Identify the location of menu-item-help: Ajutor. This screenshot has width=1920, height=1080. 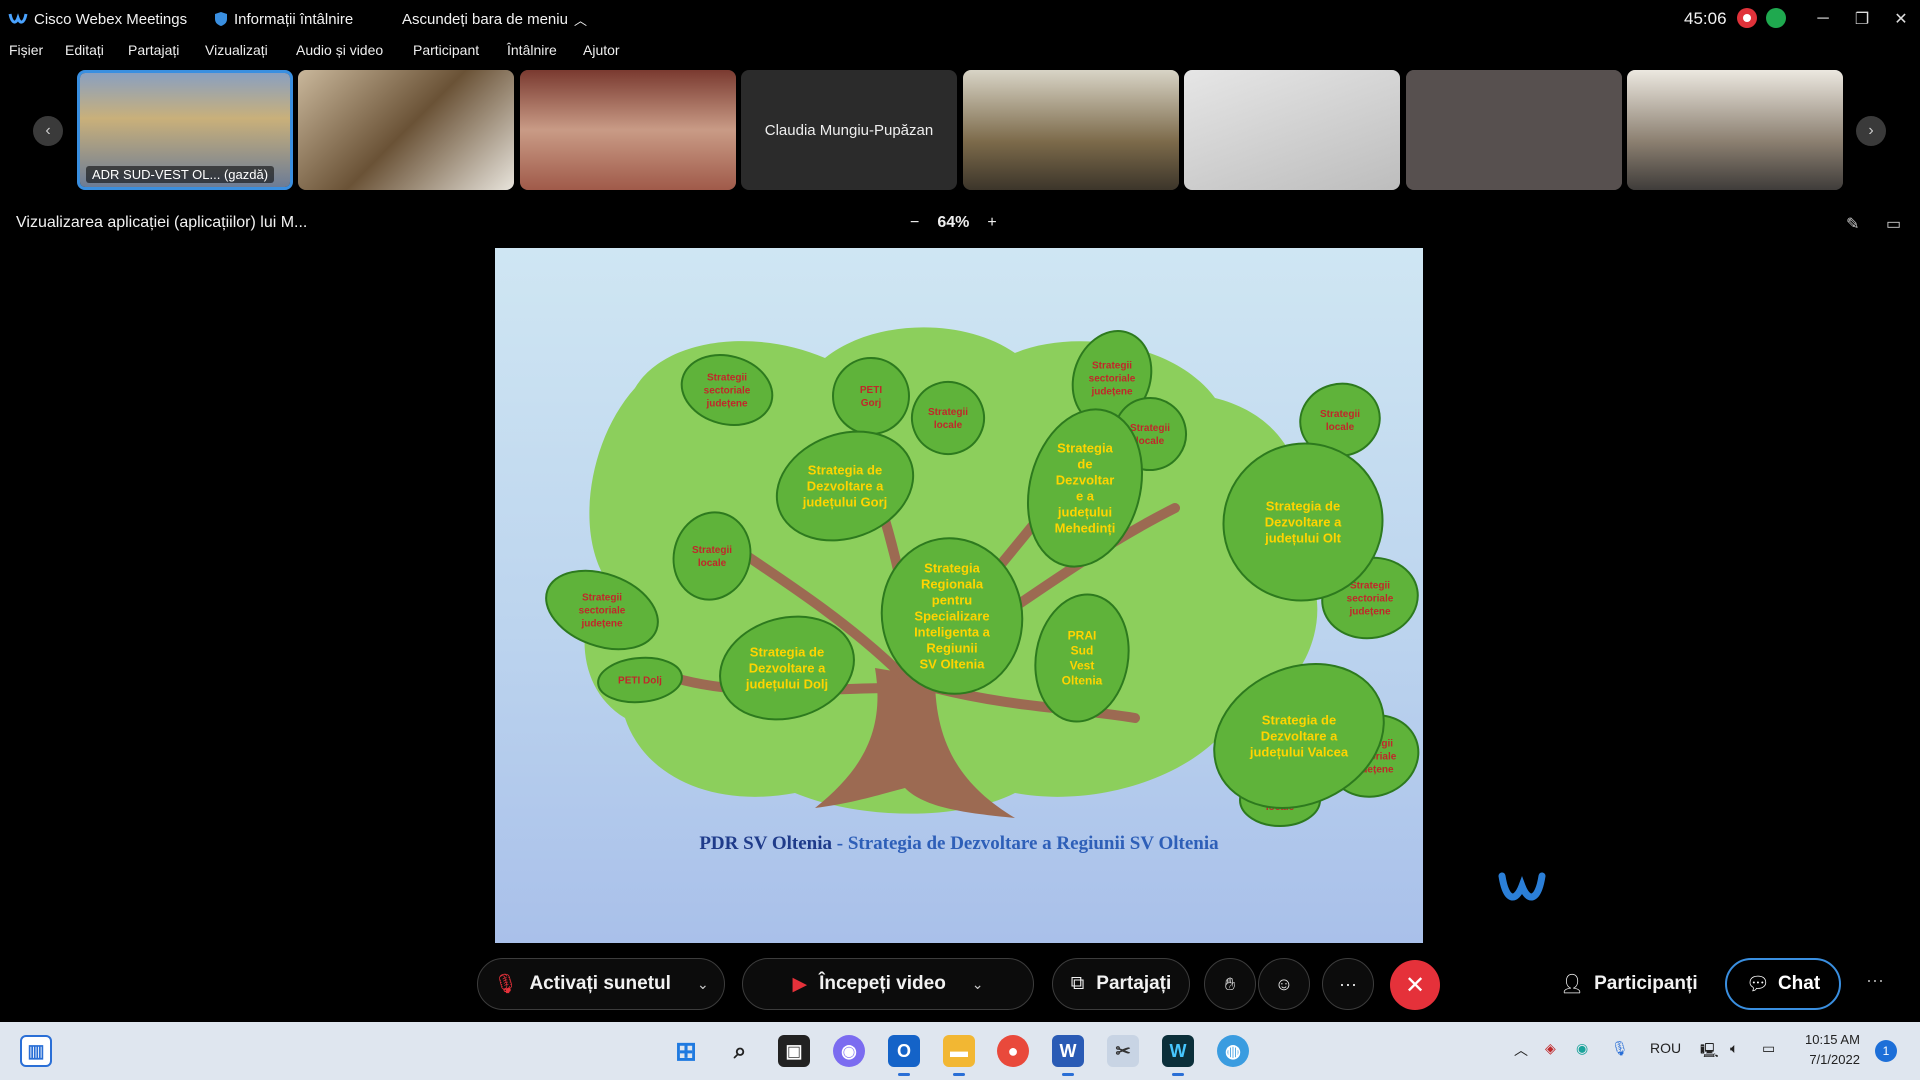
(601, 50).